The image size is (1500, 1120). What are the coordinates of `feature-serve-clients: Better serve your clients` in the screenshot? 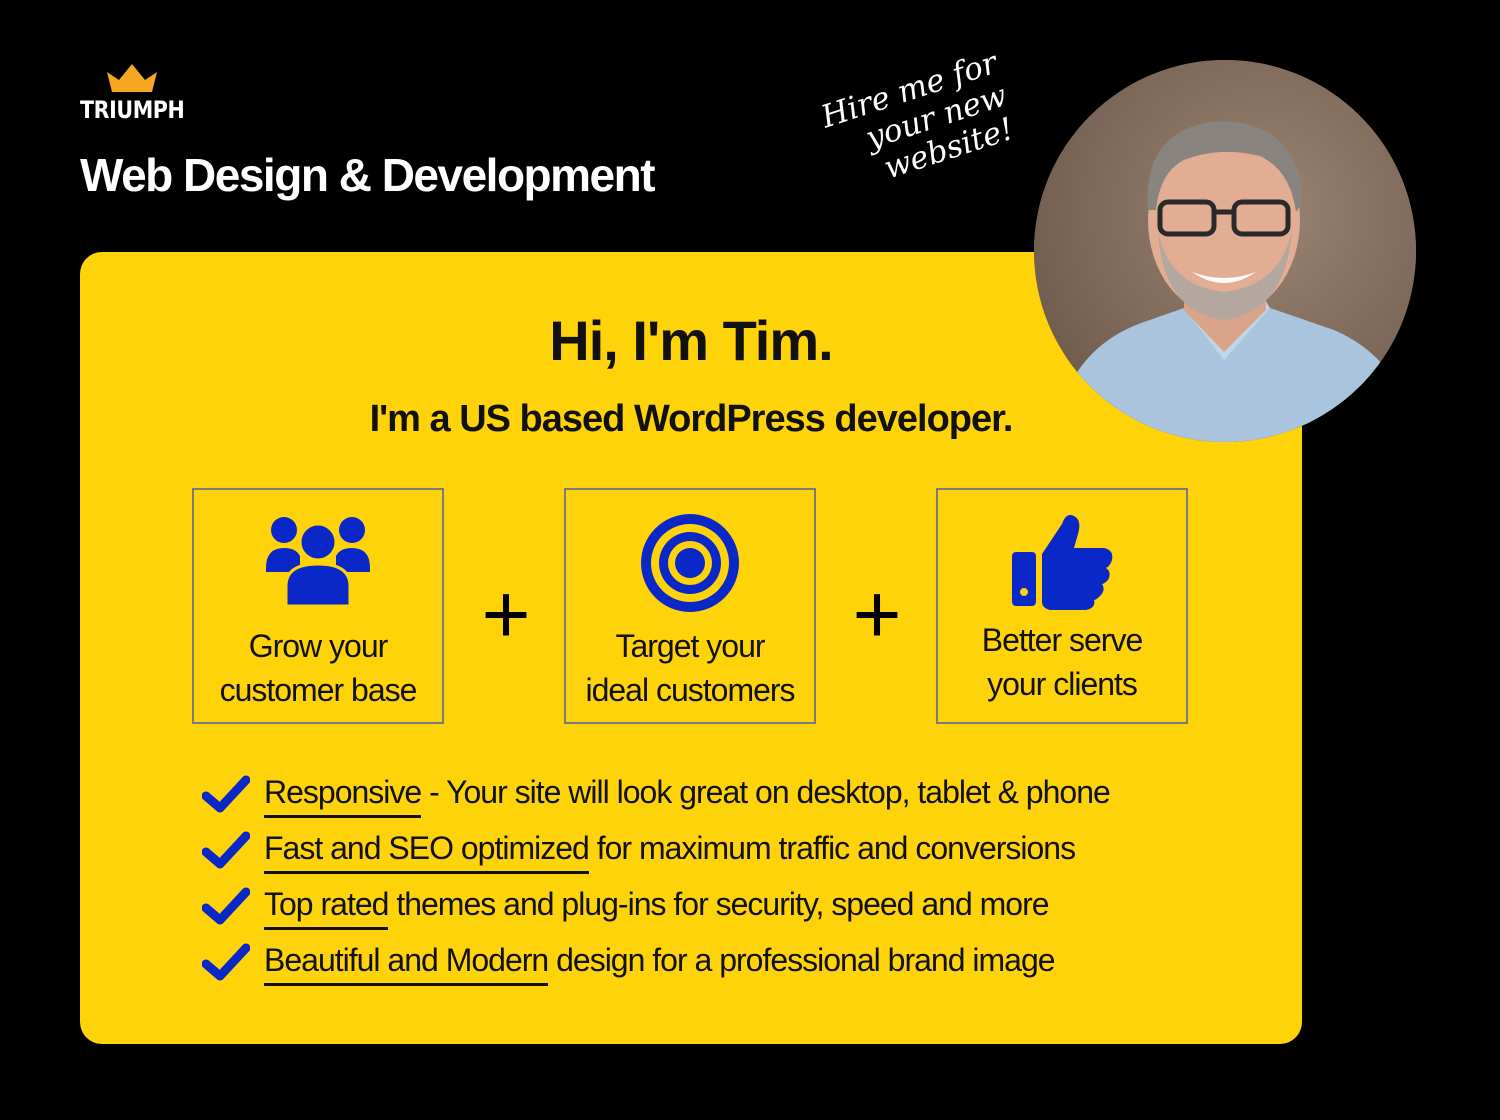 It's located at (1062, 606).